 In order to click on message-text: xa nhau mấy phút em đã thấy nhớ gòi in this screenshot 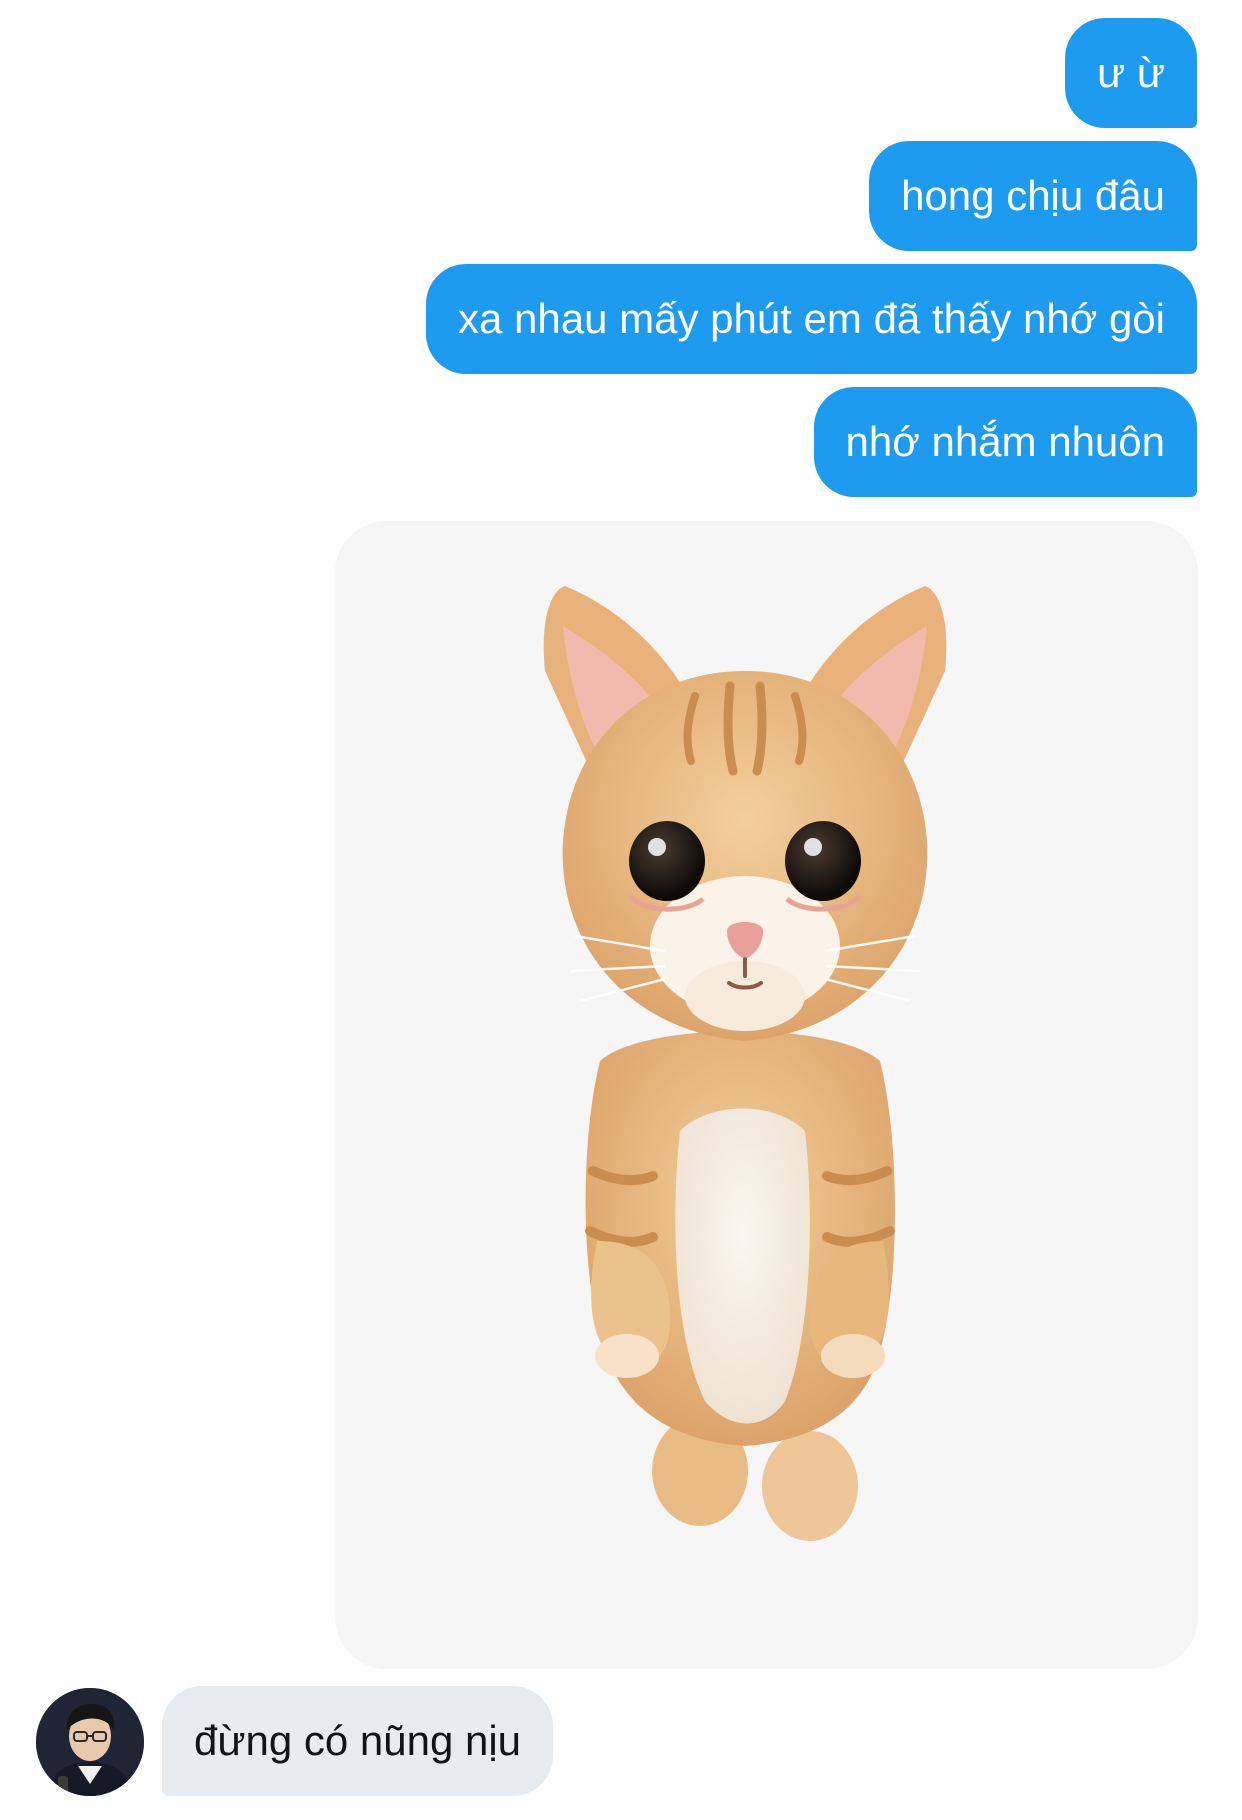, I will do `click(811, 318)`.